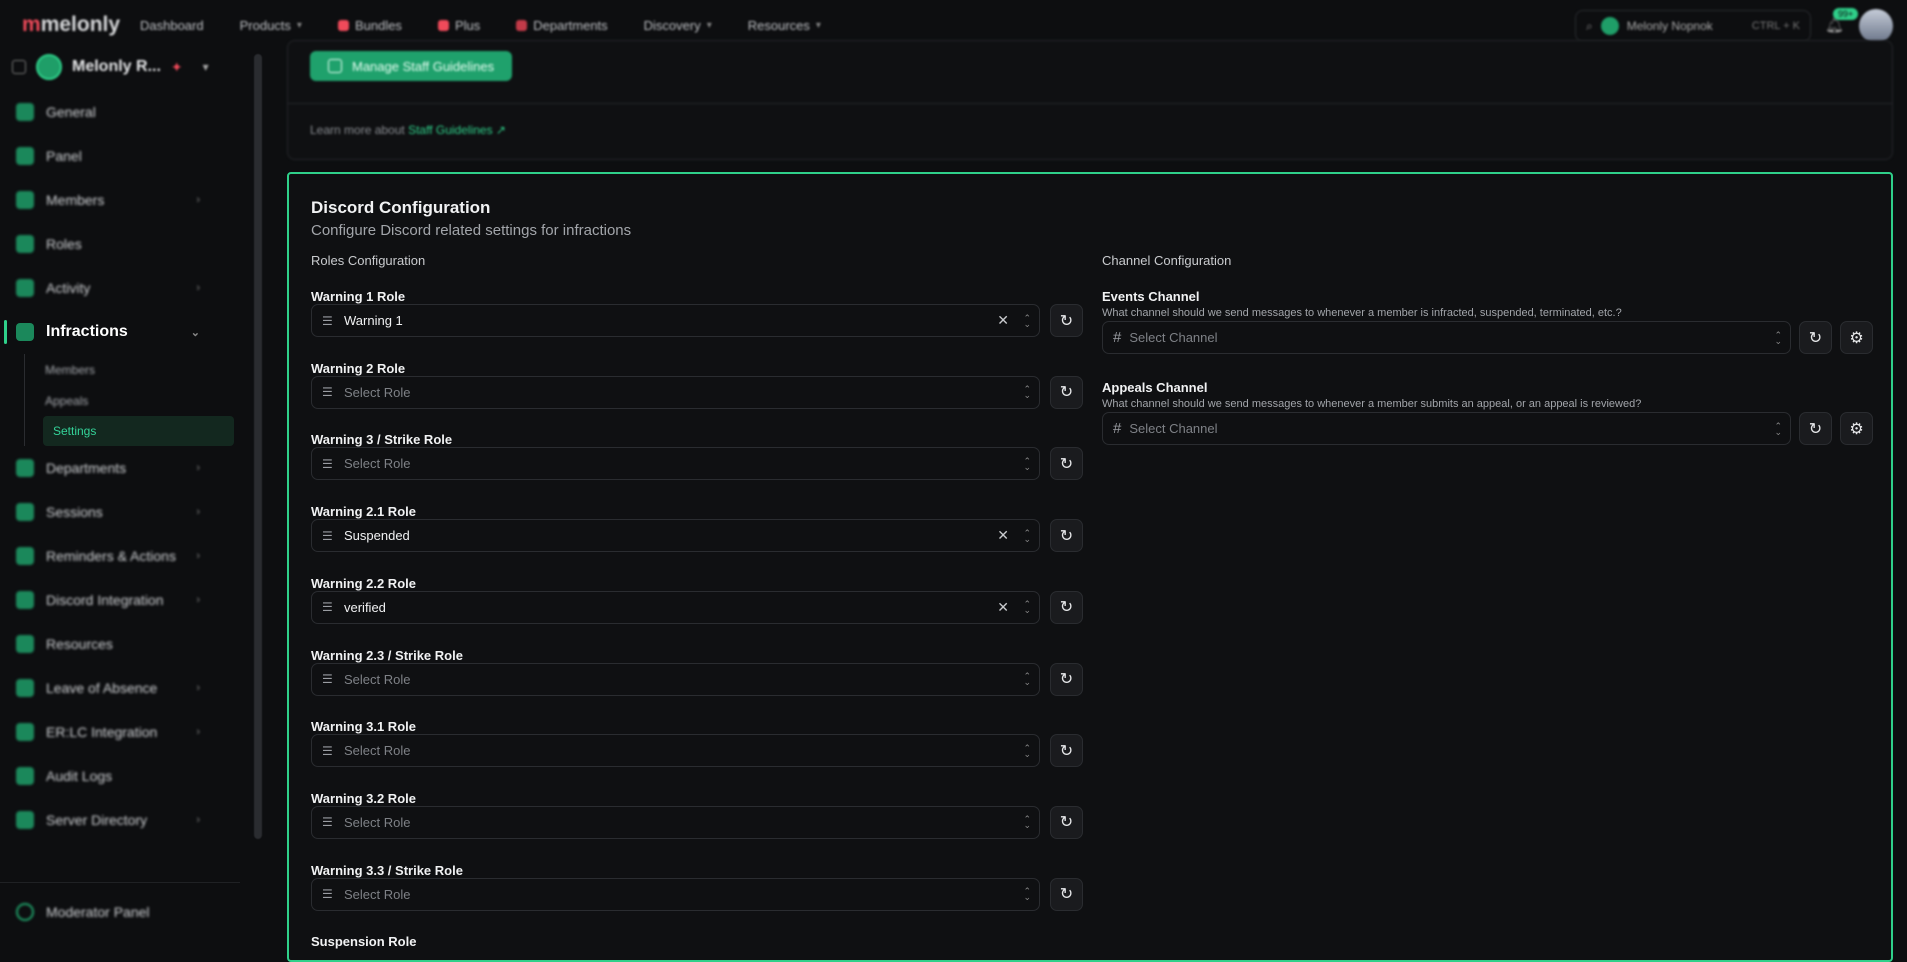 This screenshot has height=962, width=1907. I want to click on nav-resources: Resources ▾, so click(784, 25).